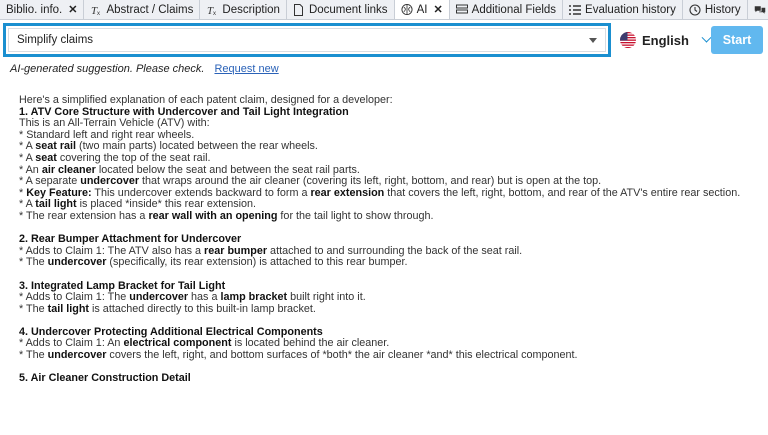  I want to click on tab-label: Additional Fields, so click(514, 9).